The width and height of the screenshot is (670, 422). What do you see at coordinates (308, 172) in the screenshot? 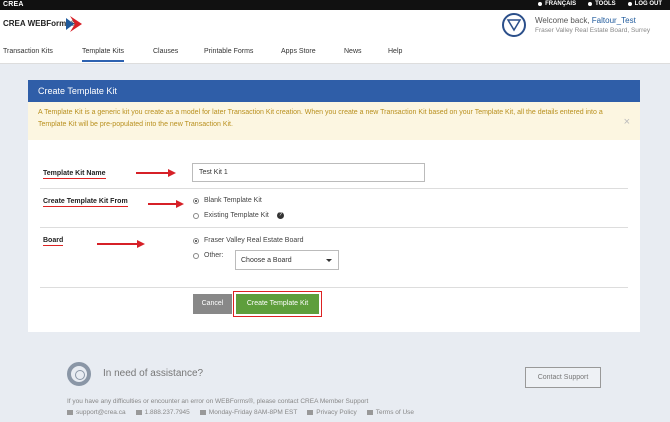
I see `template-kit-name-input: Test Kit 1` at bounding box center [308, 172].